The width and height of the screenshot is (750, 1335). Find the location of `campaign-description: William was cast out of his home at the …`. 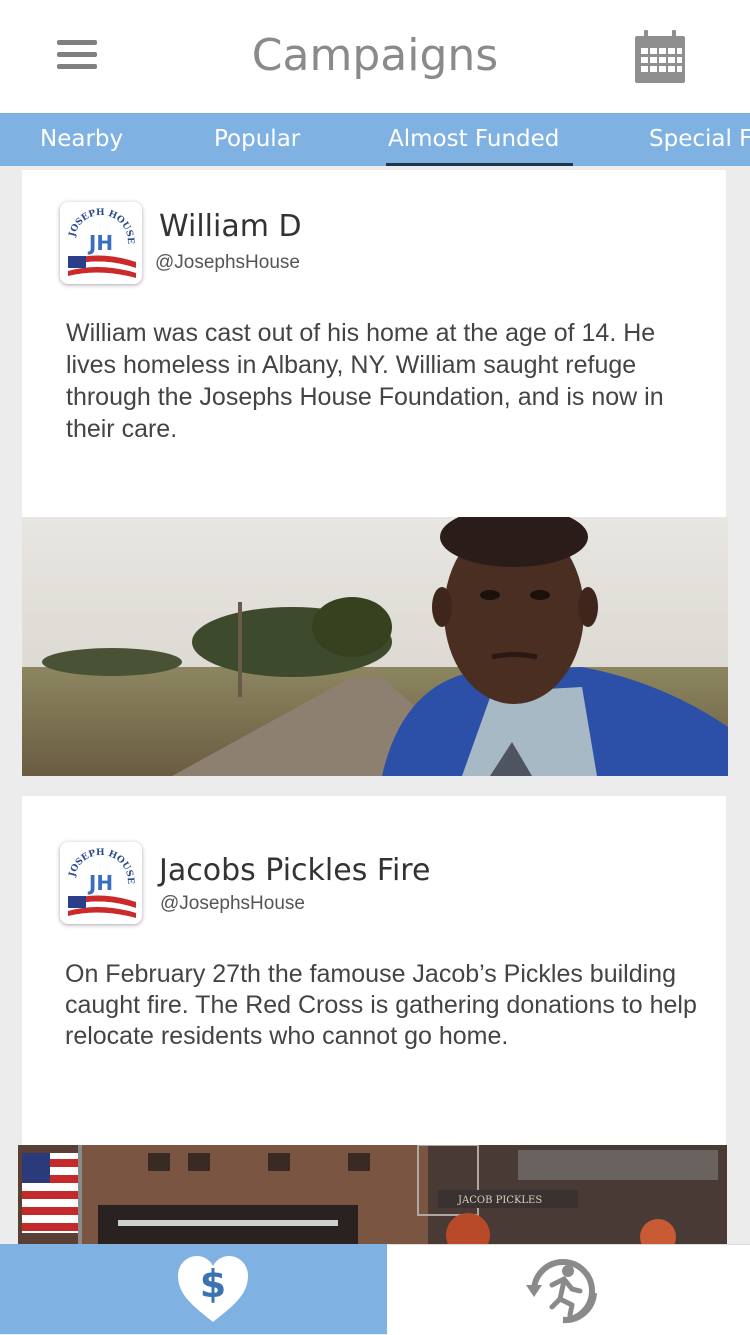

campaign-description: William was cast out of his home at the … is located at coordinates (365, 381).